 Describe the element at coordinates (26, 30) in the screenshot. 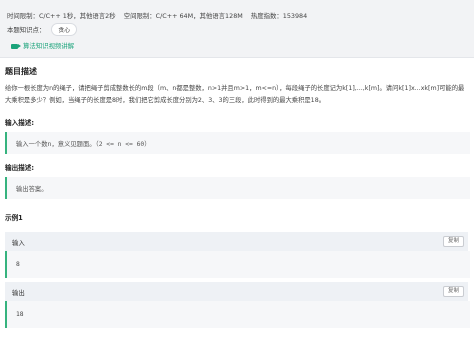

I see `knowledge-point-label: 本题知识点：` at that location.